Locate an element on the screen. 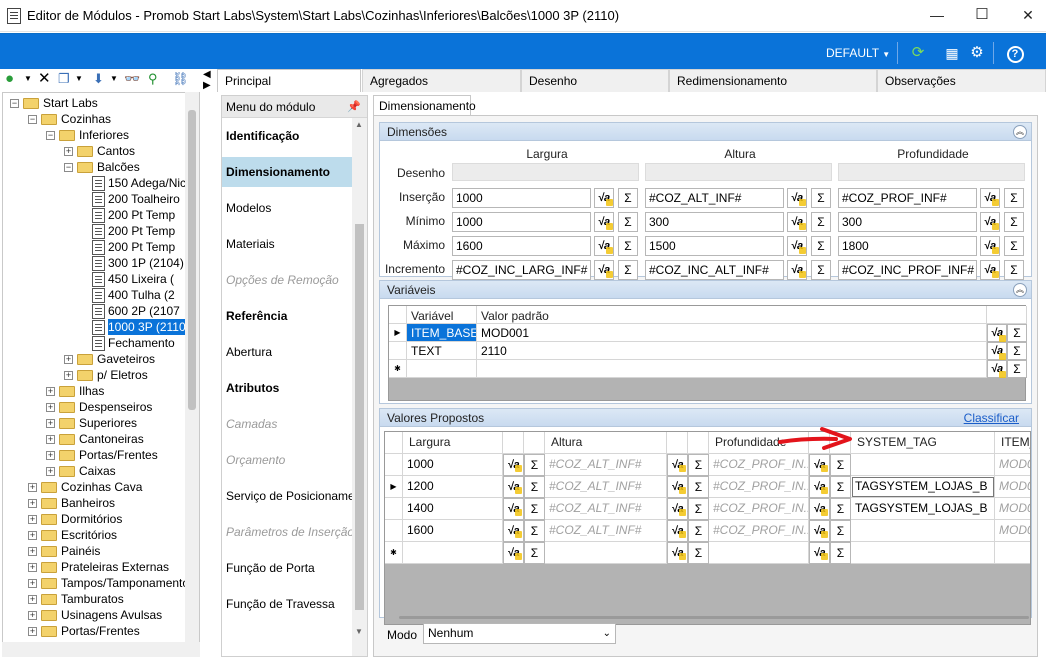 The height and width of the screenshot is (662, 1046). scrollbar-thumb is located at coordinates (359, 417).